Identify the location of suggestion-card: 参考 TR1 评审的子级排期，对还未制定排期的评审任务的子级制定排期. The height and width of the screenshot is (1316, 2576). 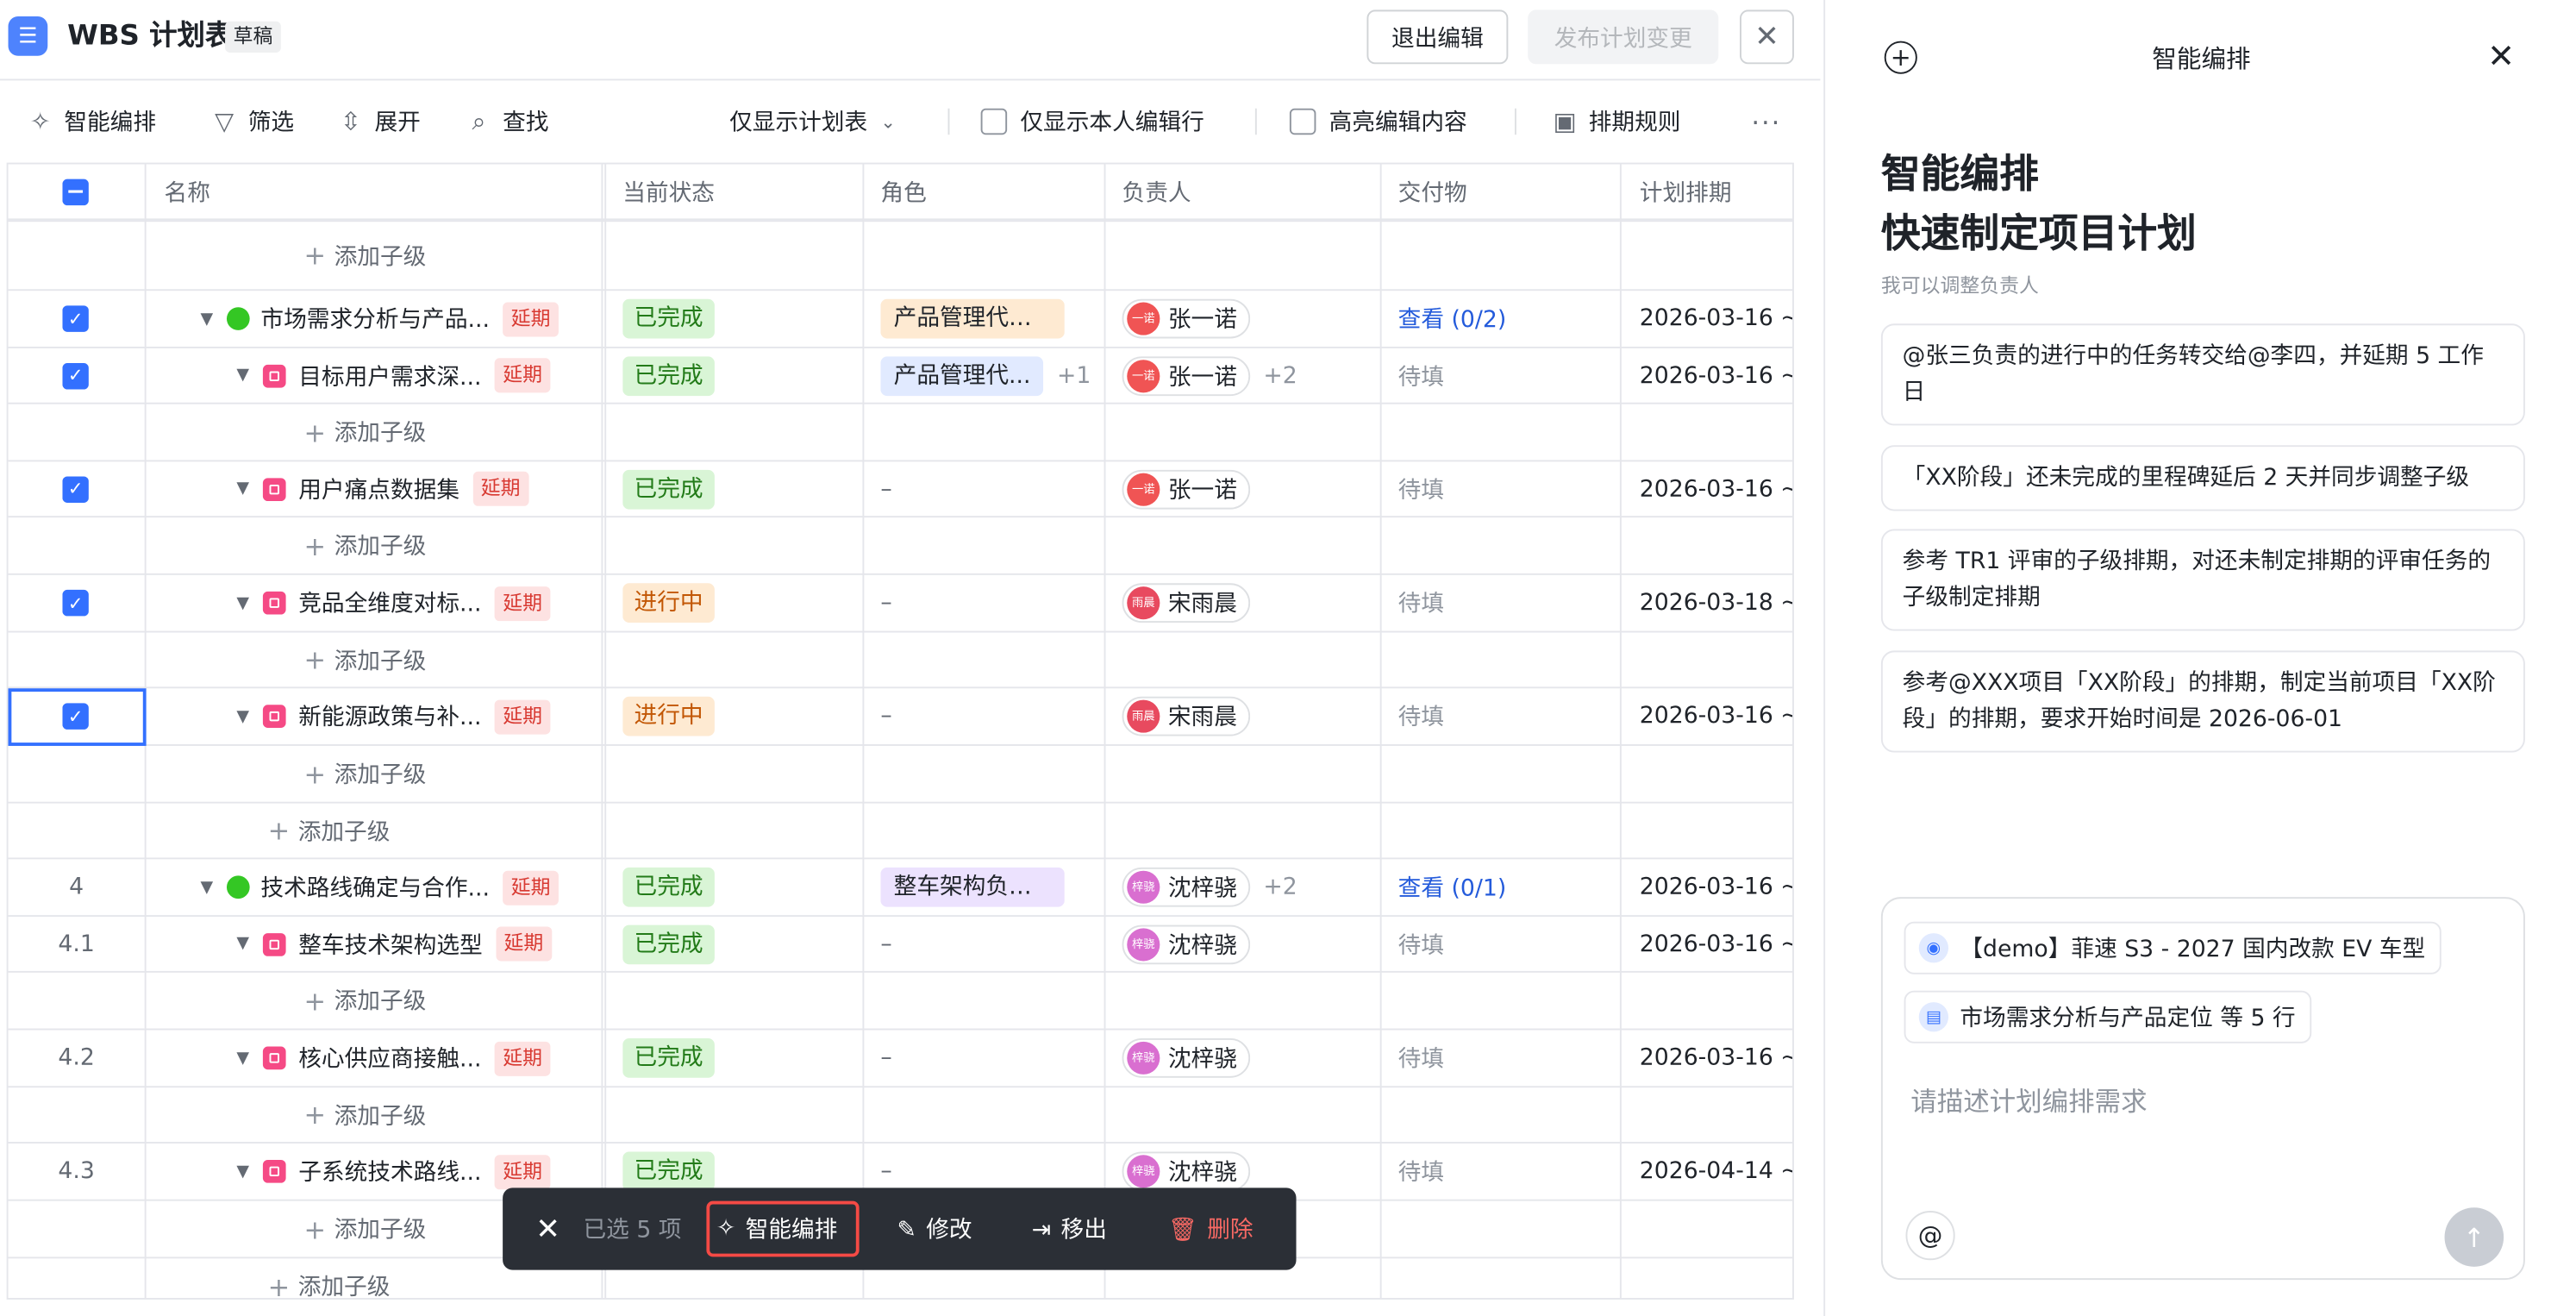
(2202, 580).